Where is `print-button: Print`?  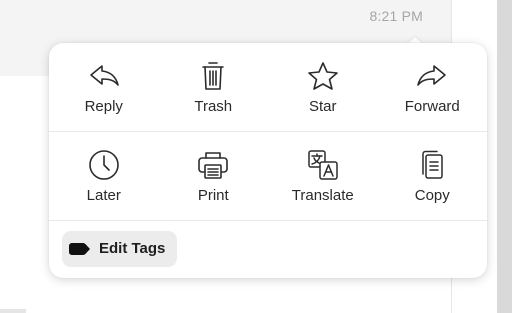 print-button: Print is located at coordinates (214, 176).